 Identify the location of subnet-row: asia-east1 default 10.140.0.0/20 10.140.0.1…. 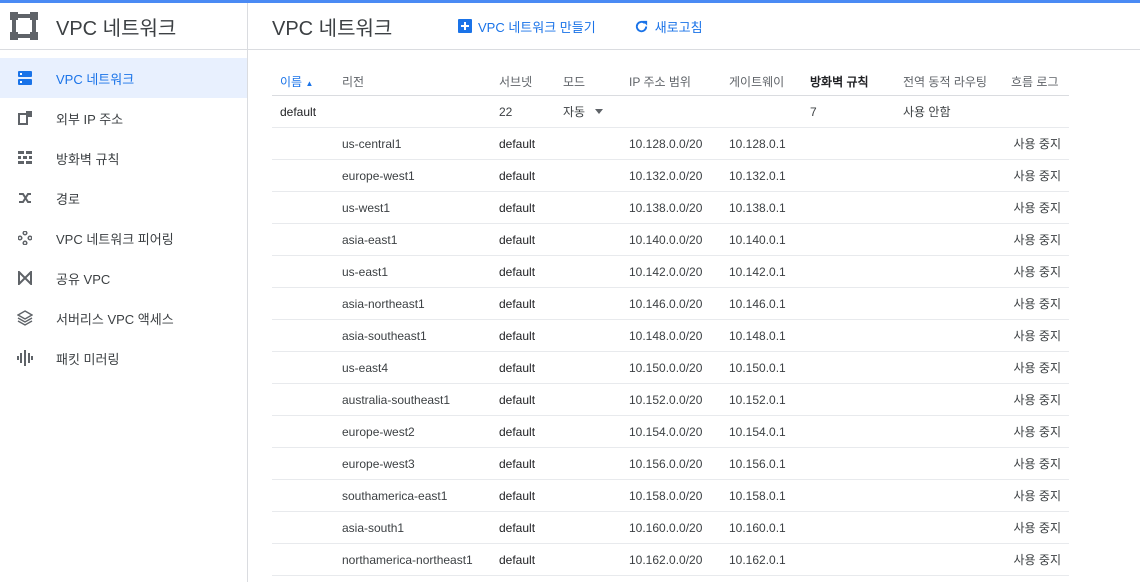
(670, 239).